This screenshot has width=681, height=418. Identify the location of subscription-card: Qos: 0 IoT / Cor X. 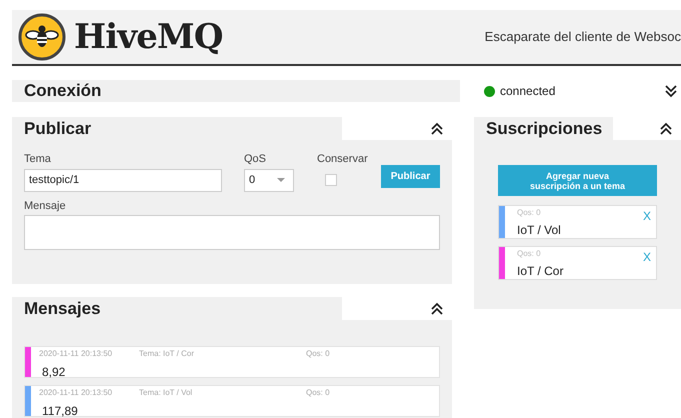
(577, 263).